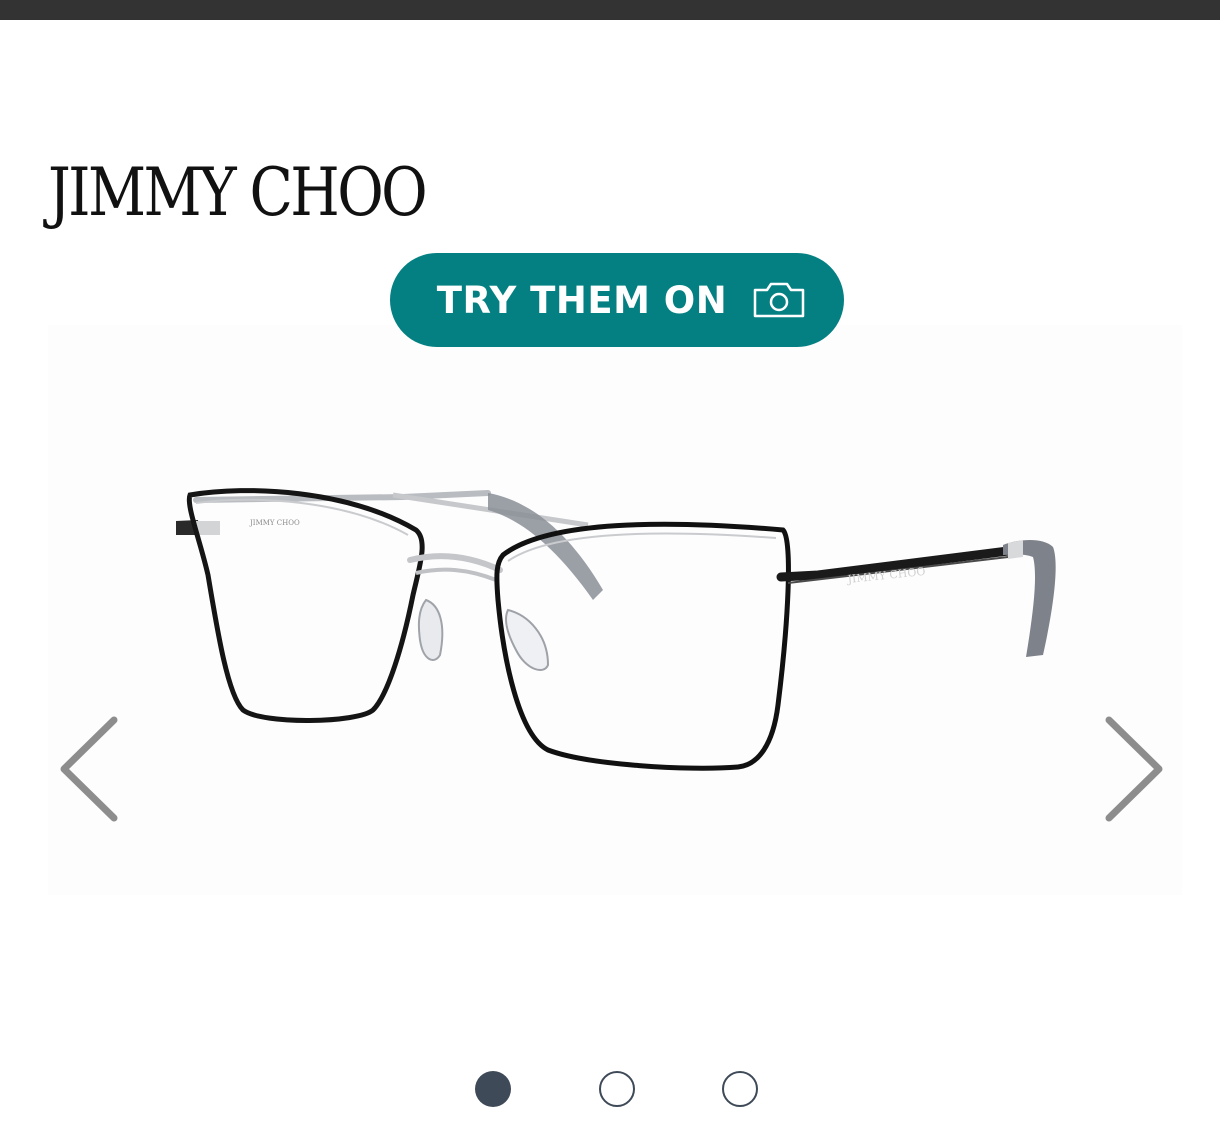 The height and width of the screenshot is (1128, 1220). What do you see at coordinates (610, 10) in the screenshot?
I see `top-bar` at bounding box center [610, 10].